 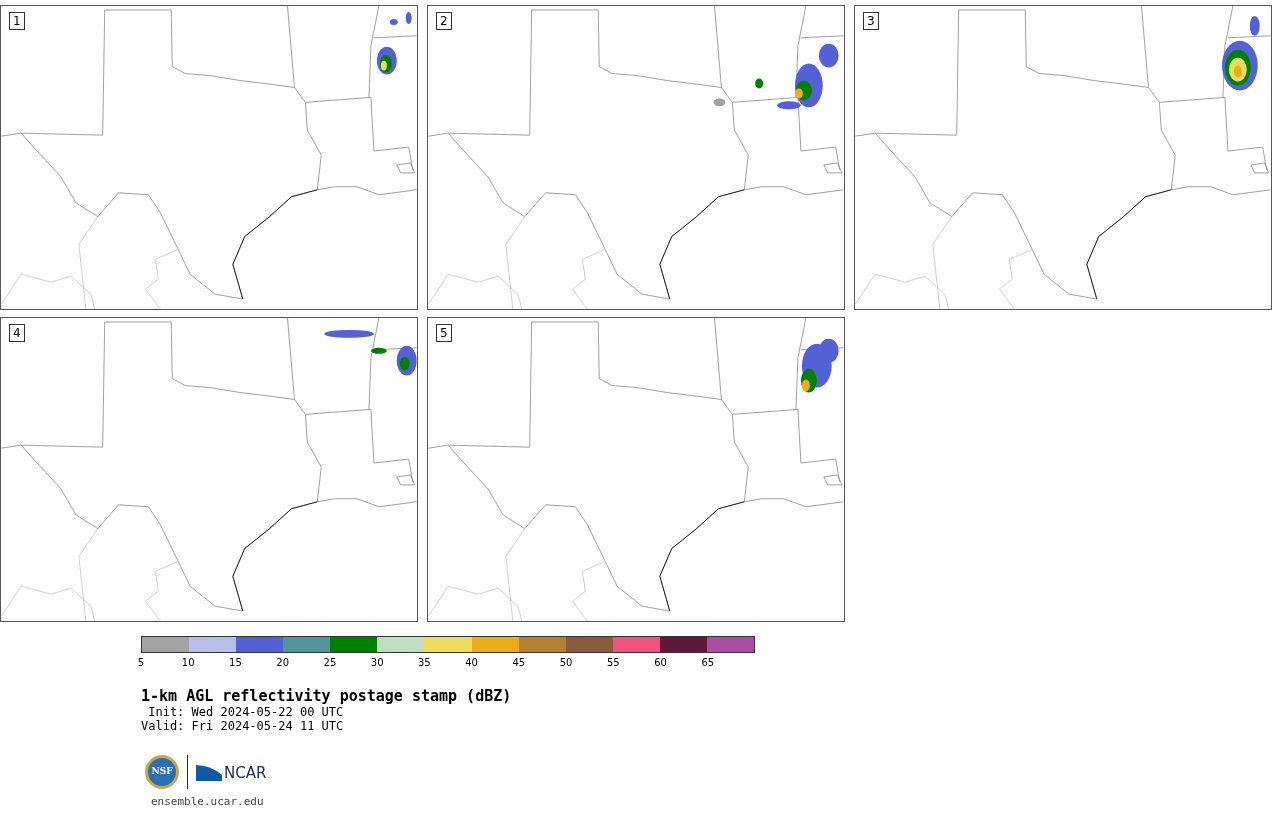 What do you see at coordinates (235, 663) in the screenshot?
I see `tick-label: 15` at bounding box center [235, 663].